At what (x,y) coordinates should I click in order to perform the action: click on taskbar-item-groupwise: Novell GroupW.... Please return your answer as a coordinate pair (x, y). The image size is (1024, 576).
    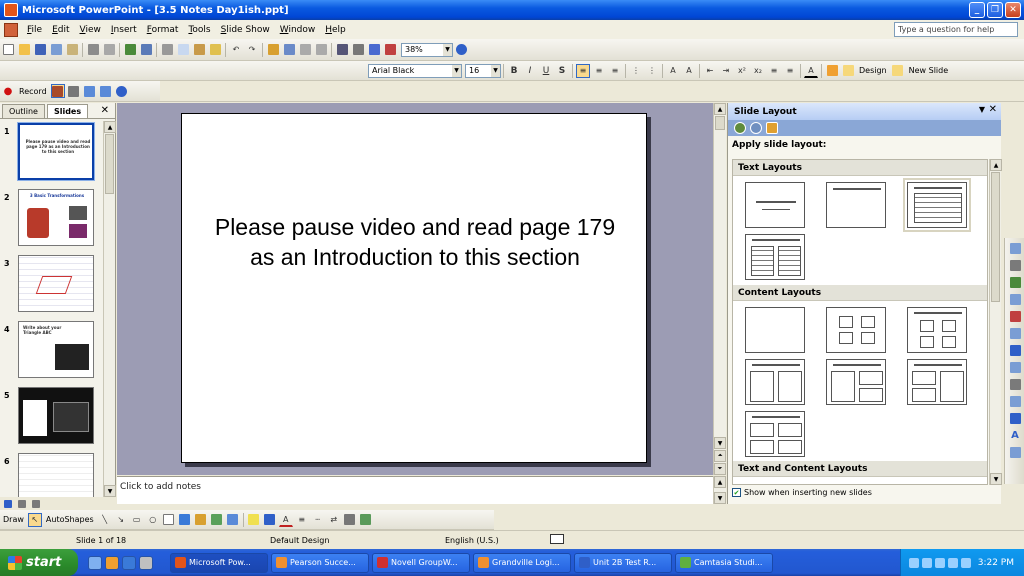
    Looking at the image, I should click on (421, 562).